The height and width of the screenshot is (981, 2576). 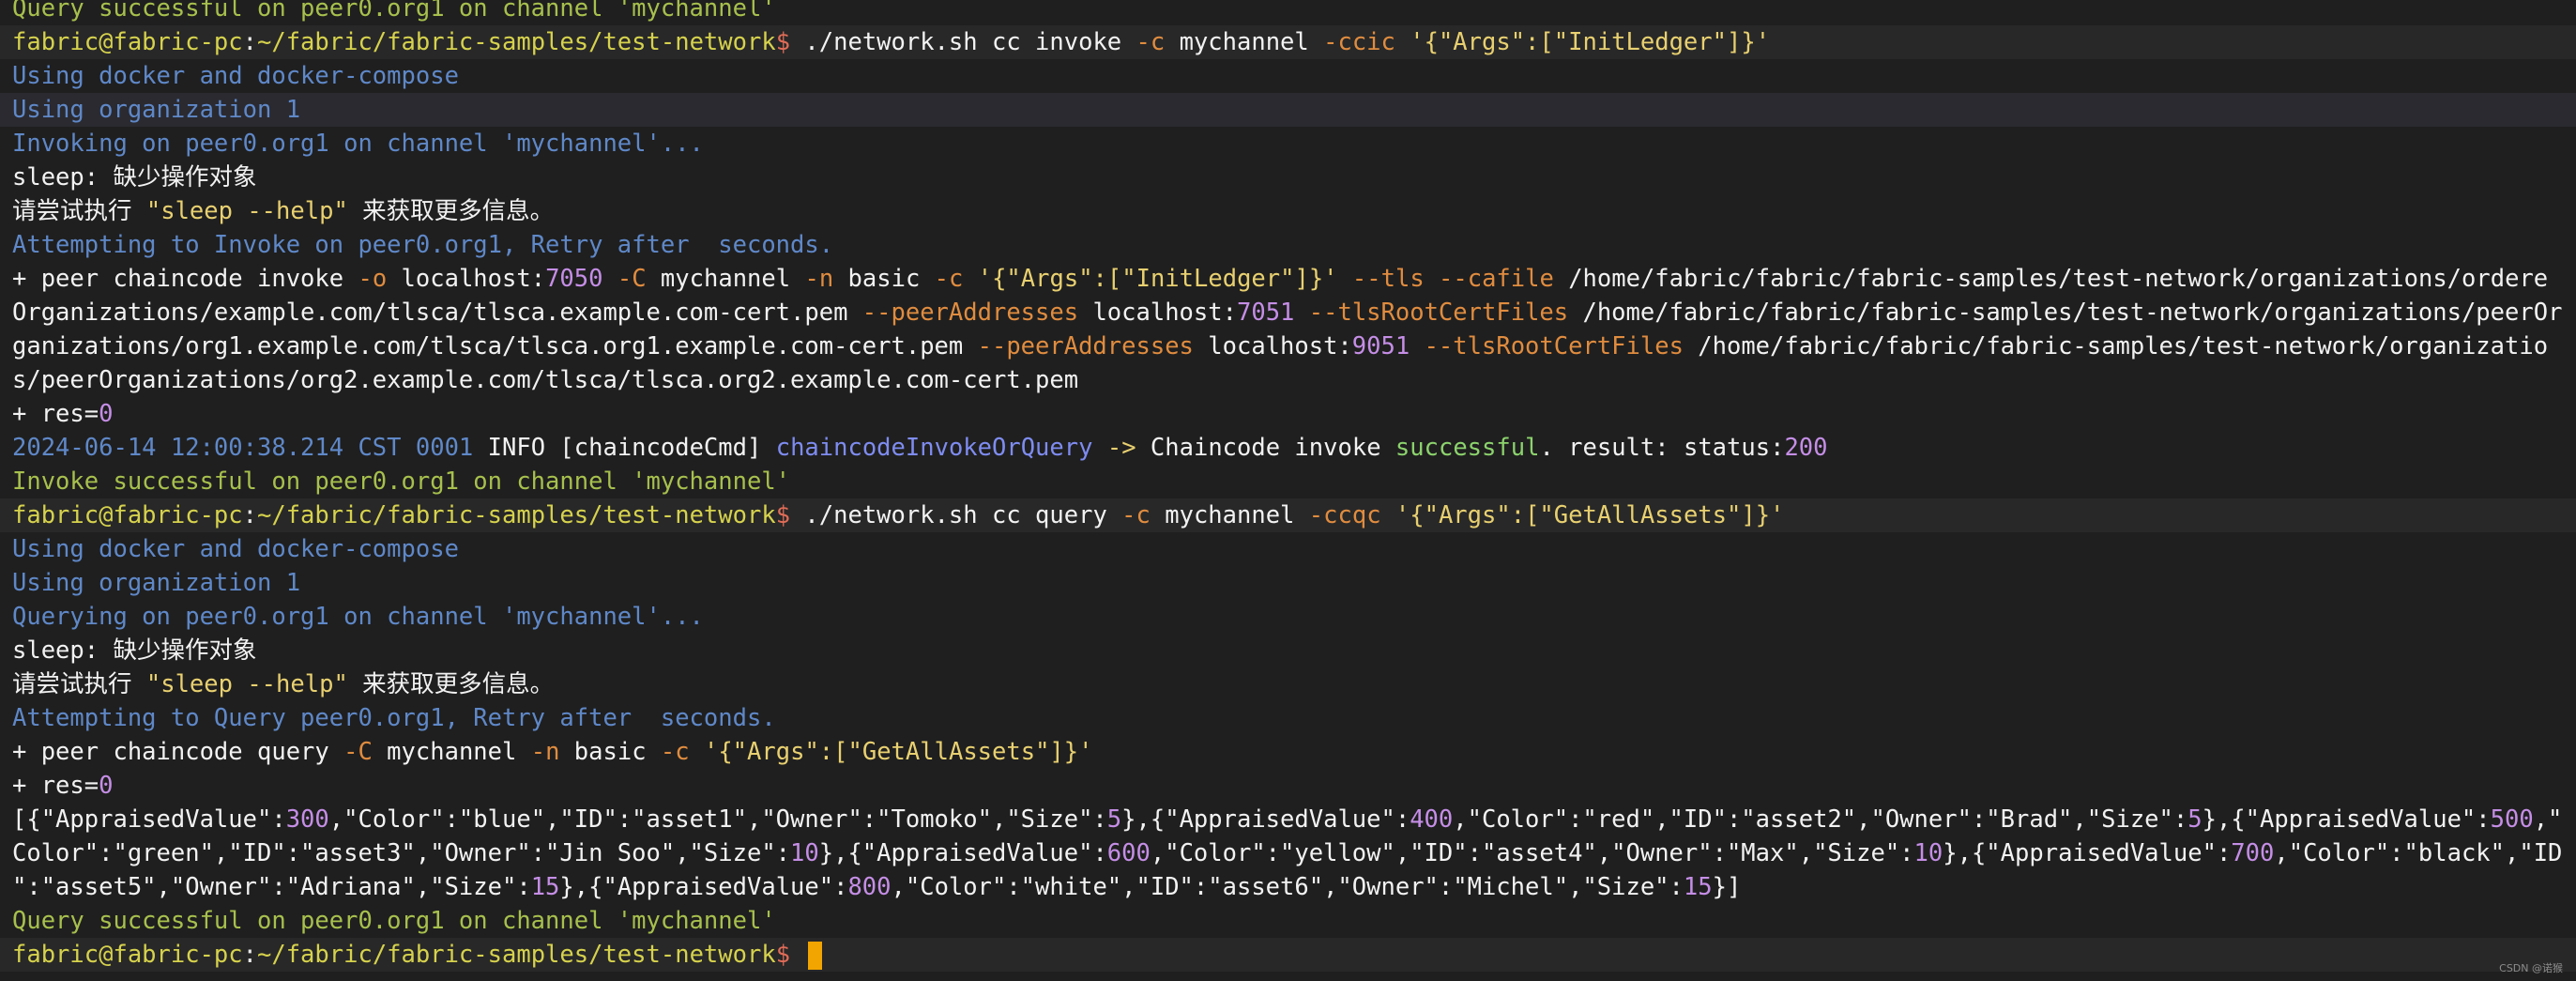 What do you see at coordinates (1150, 279) in the screenshot?
I see `terminal-text: '{"Args":["InitLedger"]}'` at bounding box center [1150, 279].